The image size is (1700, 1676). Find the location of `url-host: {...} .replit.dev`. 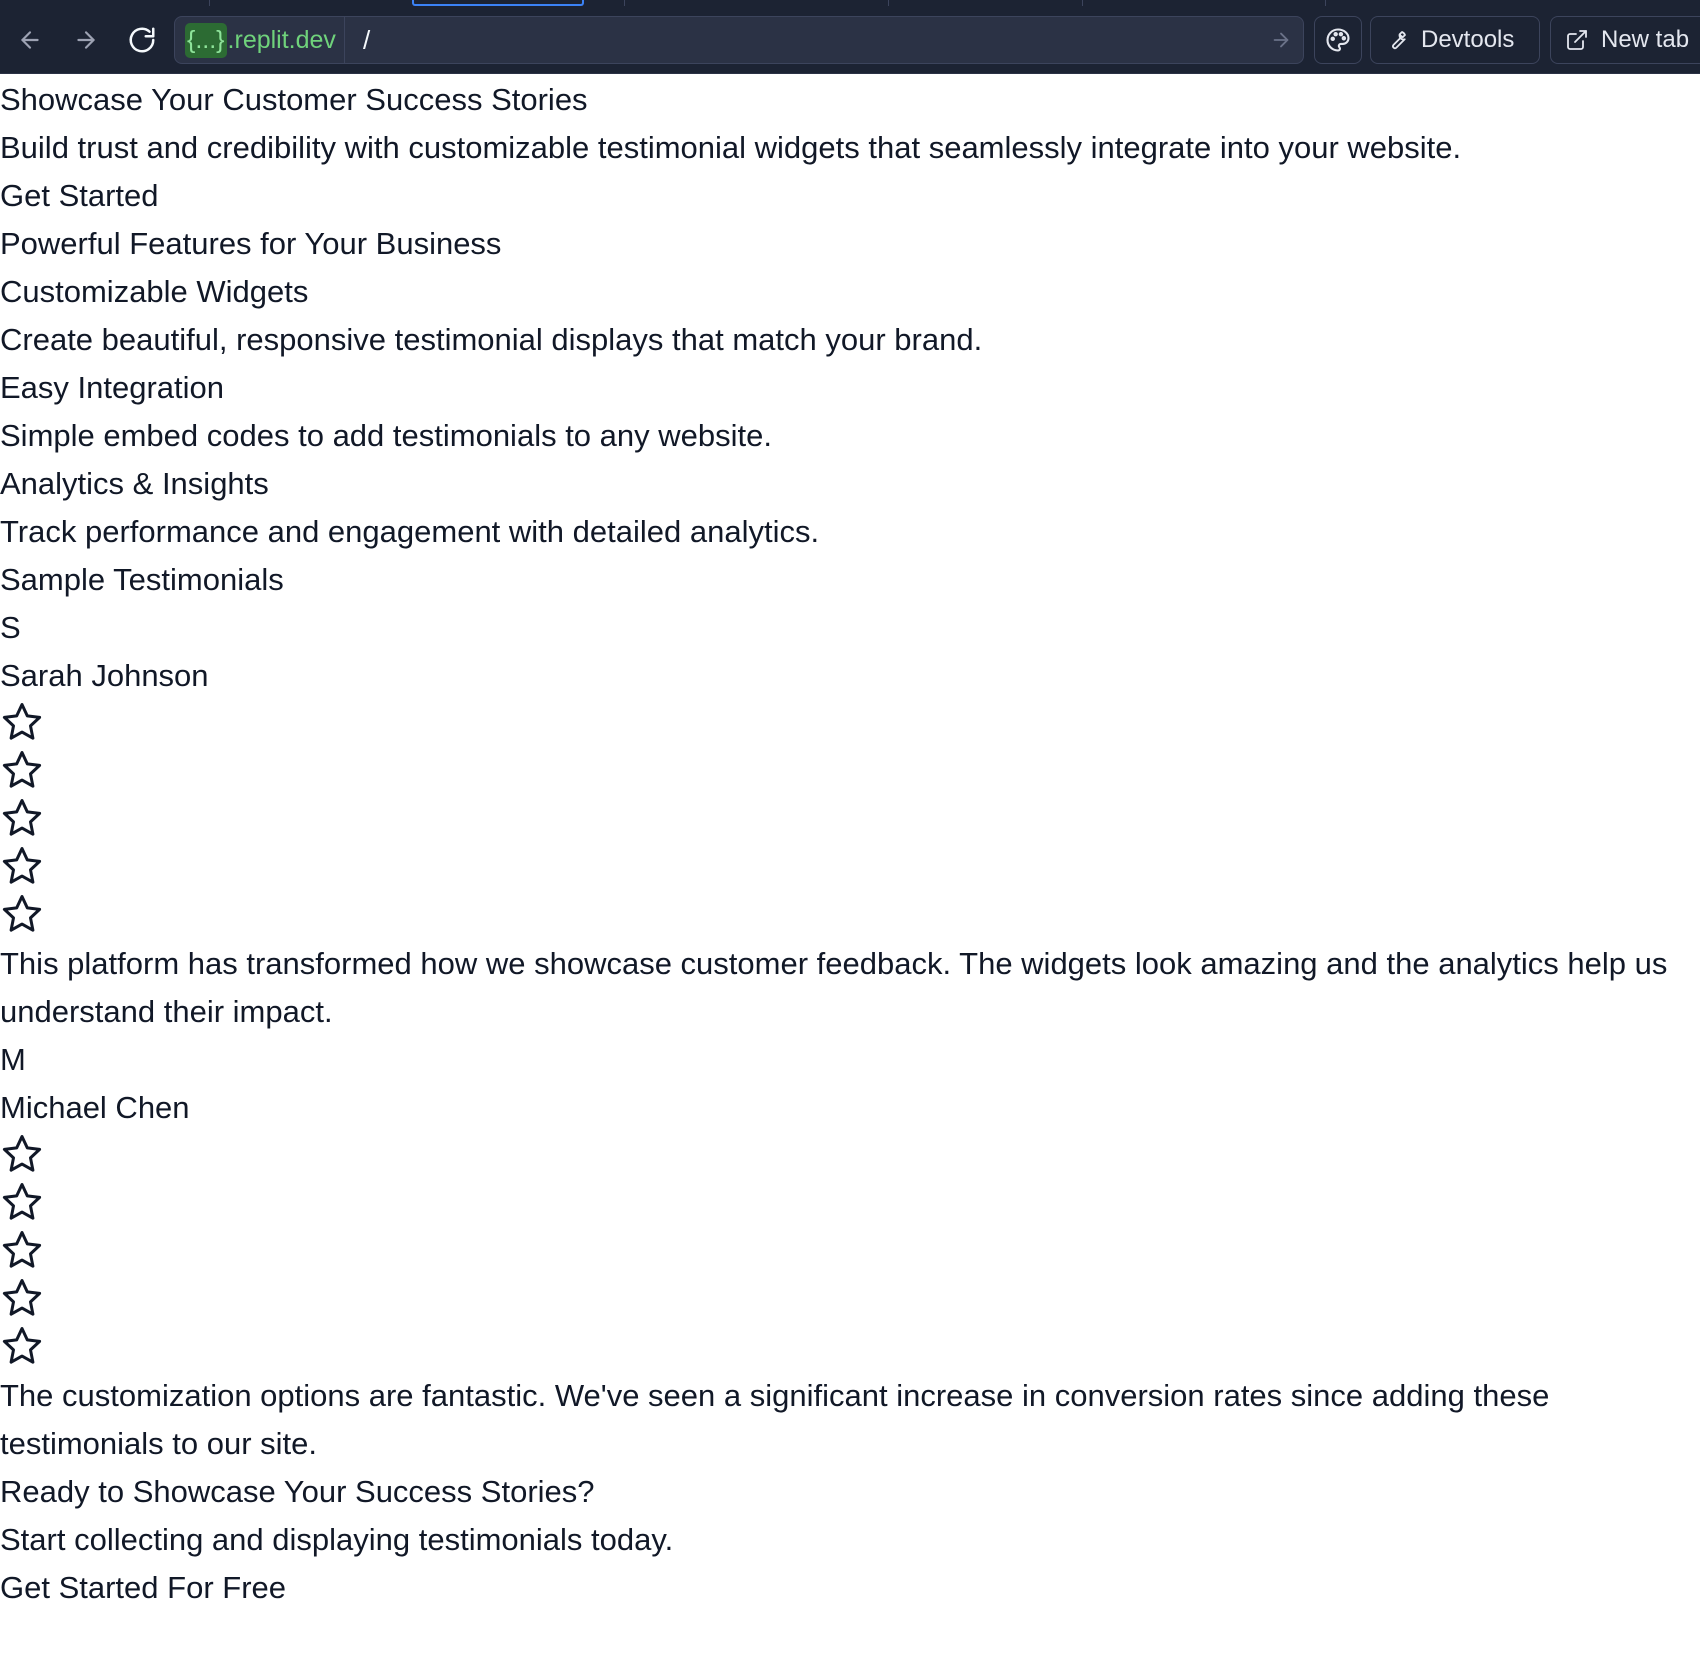

url-host: {...} .replit.dev is located at coordinates (260, 40).